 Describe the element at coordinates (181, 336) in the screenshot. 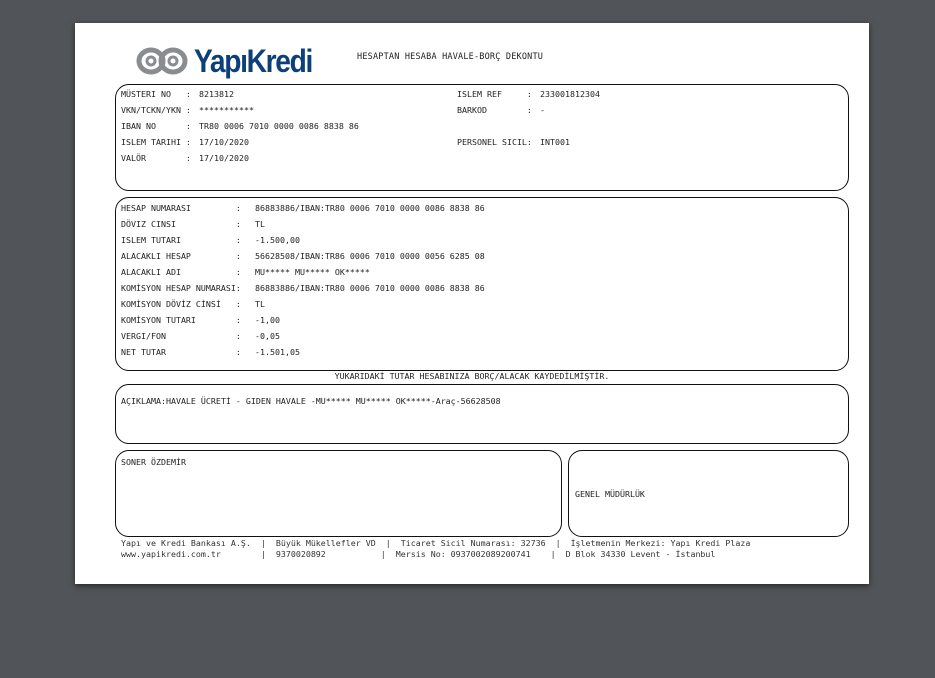

I see `transaction-row-label: VERGI/FON :` at that location.